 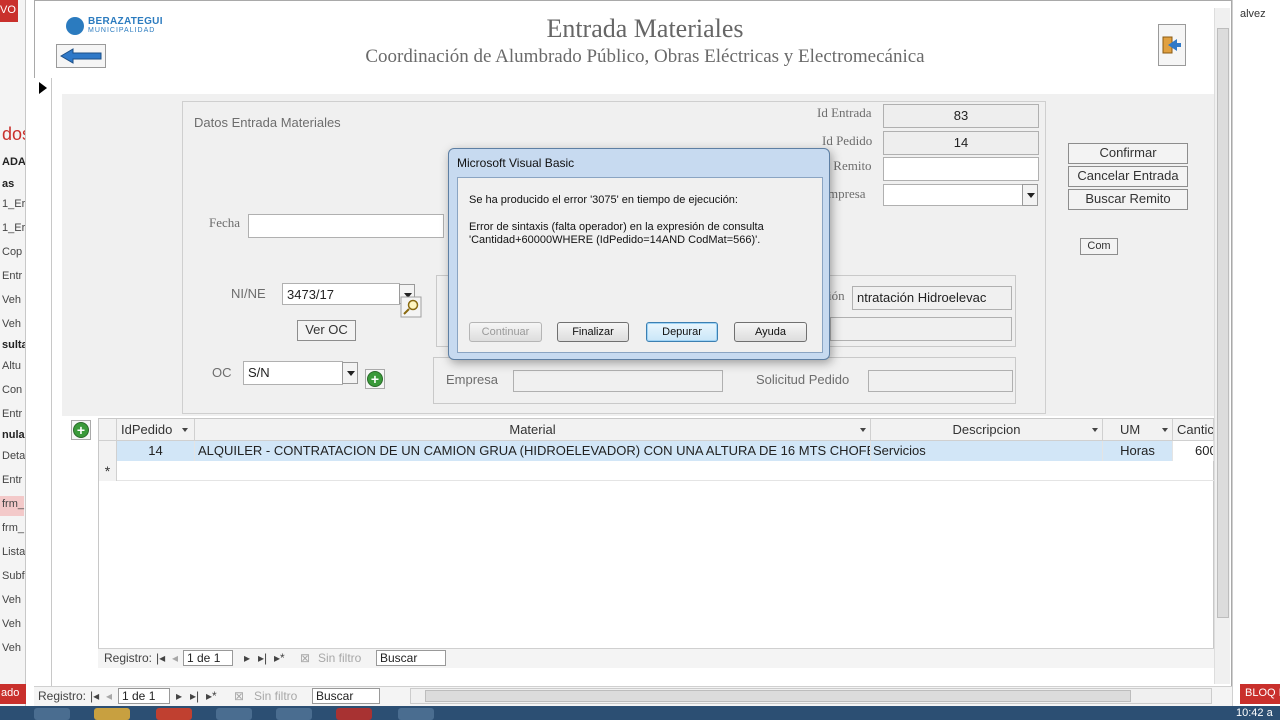 What do you see at coordinates (593, 332) in the screenshot?
I see `finalizar-button: Finalizar` at bounding box center [593, 332].